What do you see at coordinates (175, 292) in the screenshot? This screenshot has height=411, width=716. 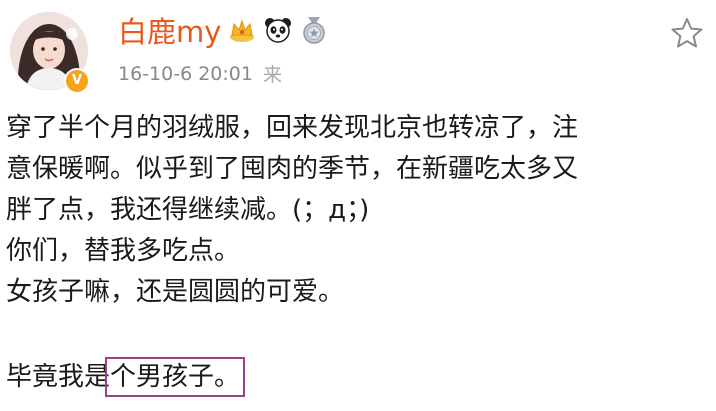 I see `post-text-line: 女孩子嘛，还是圆圆的可爱。` at bounding box center [175, 292].